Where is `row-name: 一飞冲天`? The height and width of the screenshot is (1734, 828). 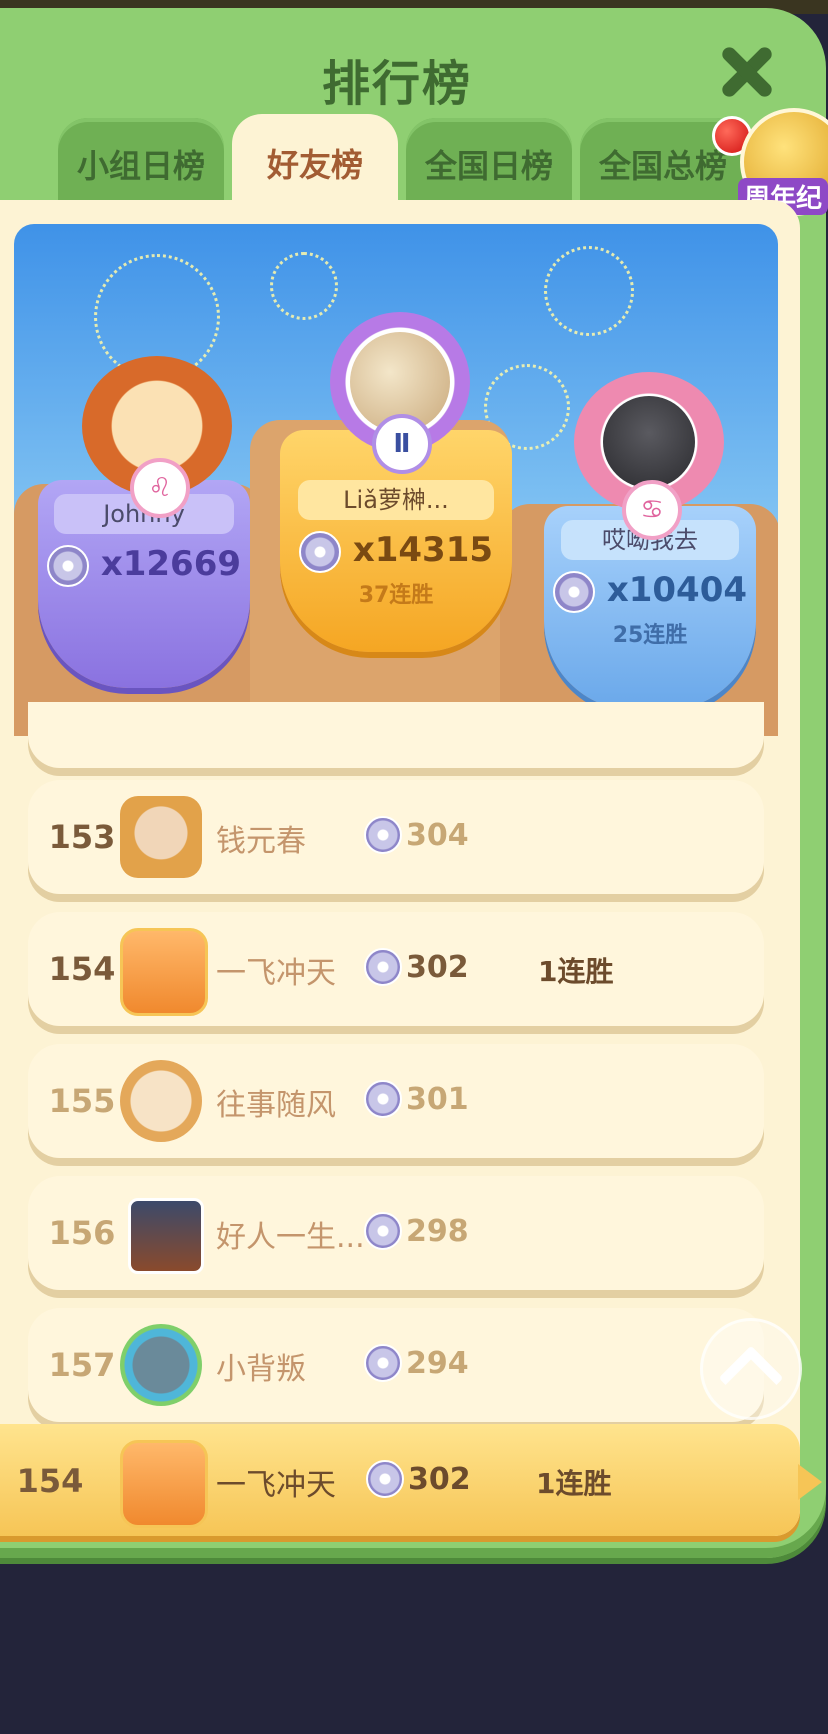
row-name: 一飞冲天 is located at coordinates (276, 973).